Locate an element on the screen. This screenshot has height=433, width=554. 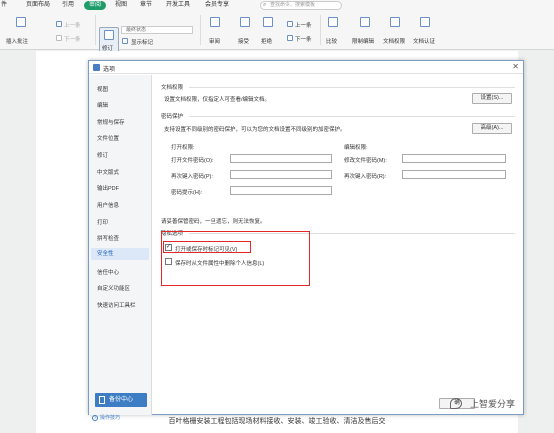
next-change-button: 下一条 is located at coordinates (303, 39).